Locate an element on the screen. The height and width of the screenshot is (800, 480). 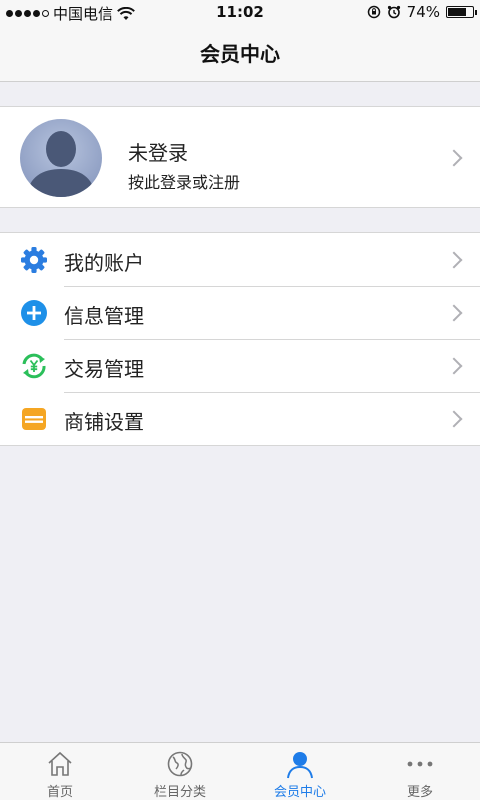
nav-bar: 会员中心 is located at coordinates (240, 53).